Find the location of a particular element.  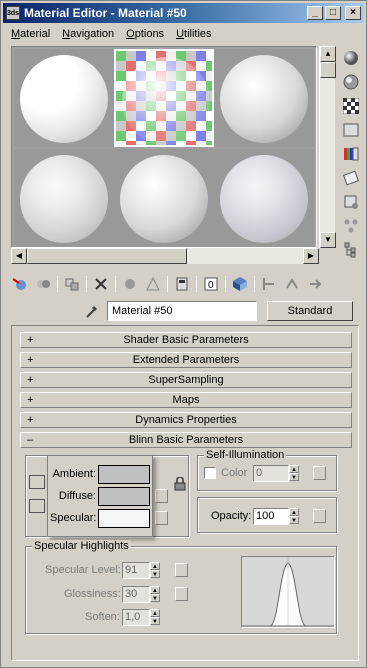

material-map-navigator-icon is located at coordinates (351, 250).